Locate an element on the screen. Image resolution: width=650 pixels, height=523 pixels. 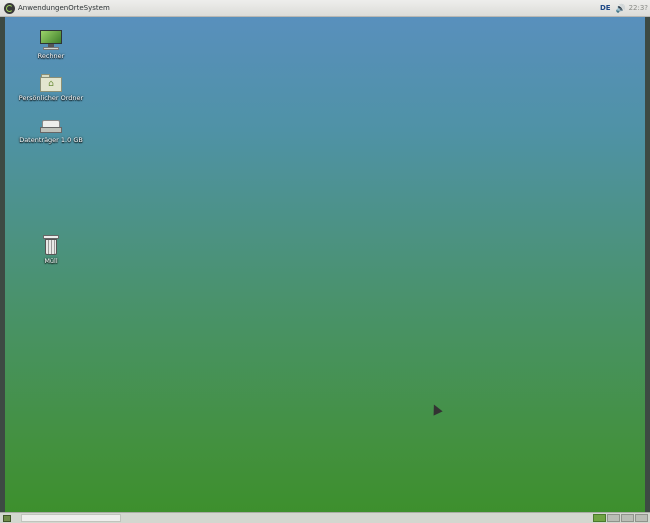
desktop-icon-trash: Müll is located at coordinates (51, 249).